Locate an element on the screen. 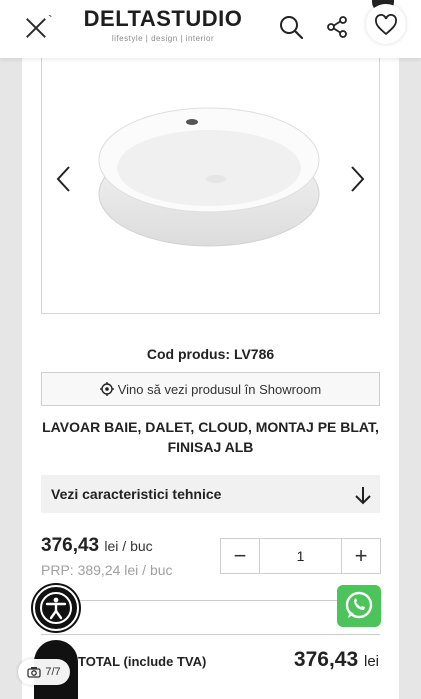 The height and width of the screenshot is (699, 421). share-icon is located at coordinates (337, 27).